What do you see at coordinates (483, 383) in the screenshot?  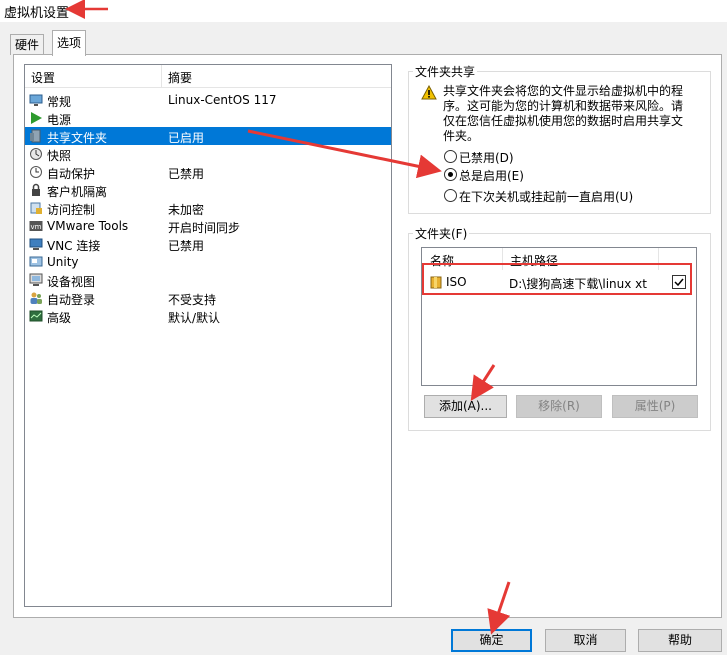 I see `arrow-to-add-button` at bounding box center [483, 383].